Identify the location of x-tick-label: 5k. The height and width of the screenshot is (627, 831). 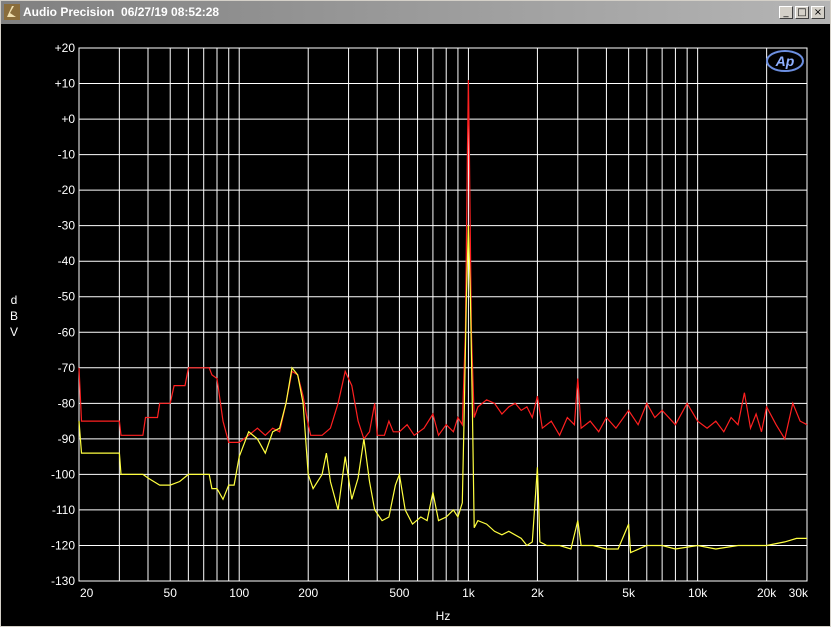
(629, 593).